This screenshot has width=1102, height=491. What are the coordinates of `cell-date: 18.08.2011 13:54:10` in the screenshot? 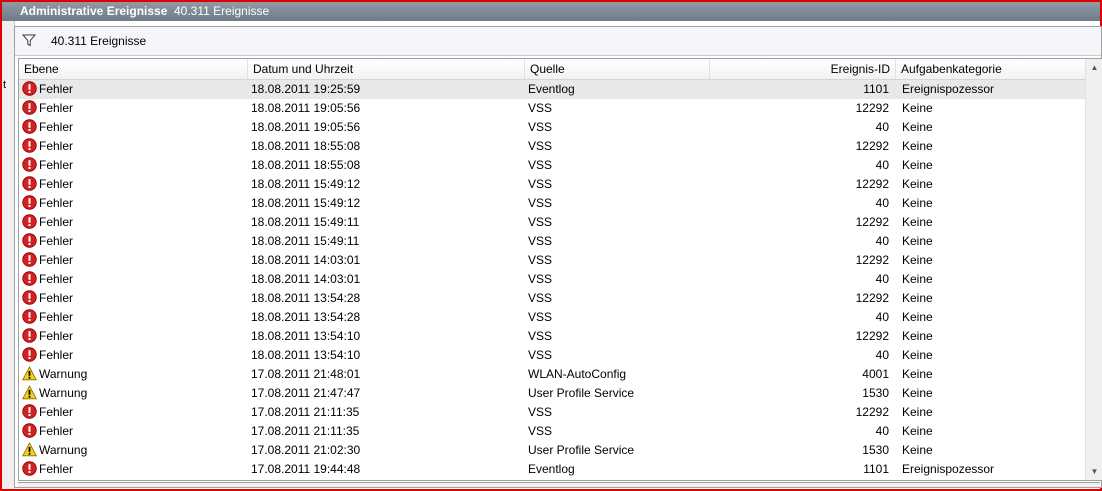 It's located at (306, 355).